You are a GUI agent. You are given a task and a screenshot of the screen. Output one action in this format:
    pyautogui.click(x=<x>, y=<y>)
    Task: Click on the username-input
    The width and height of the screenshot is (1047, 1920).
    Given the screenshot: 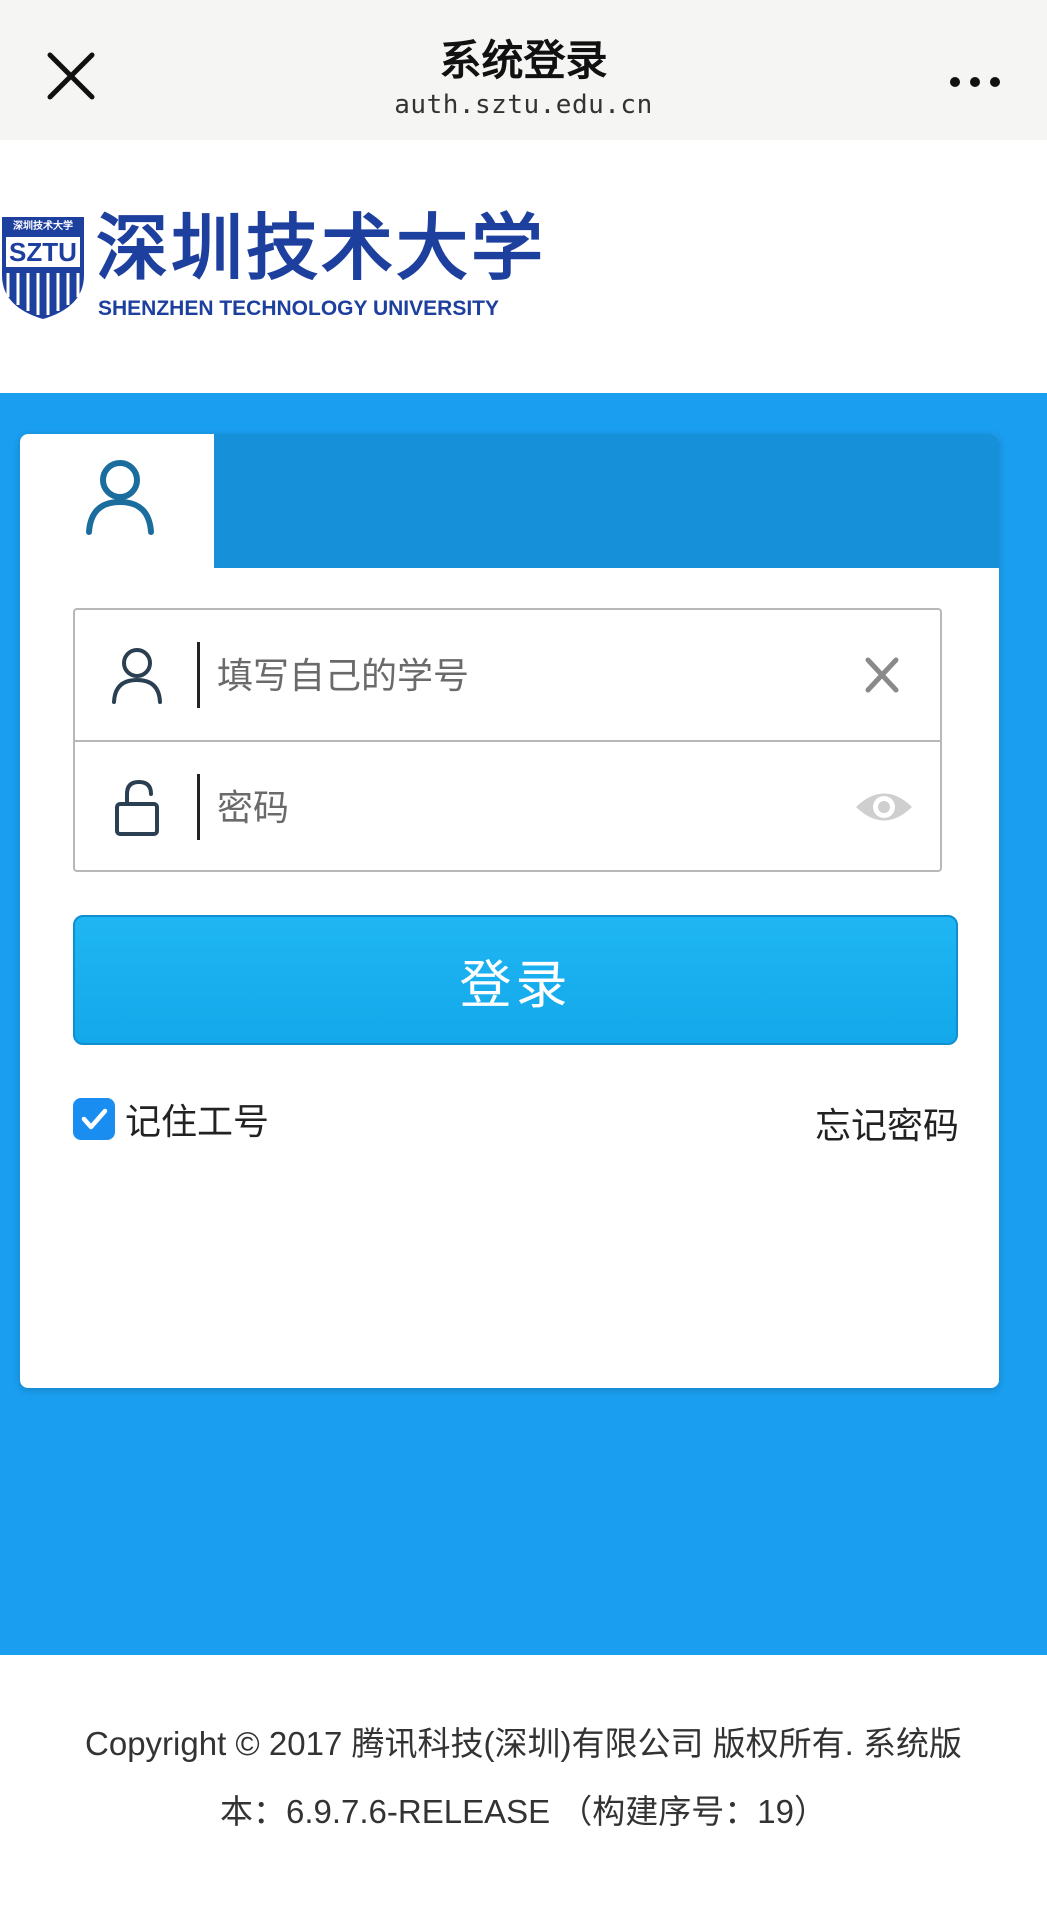 What is the action you would take?
    pyautogui.click(x=527, y=676)
    